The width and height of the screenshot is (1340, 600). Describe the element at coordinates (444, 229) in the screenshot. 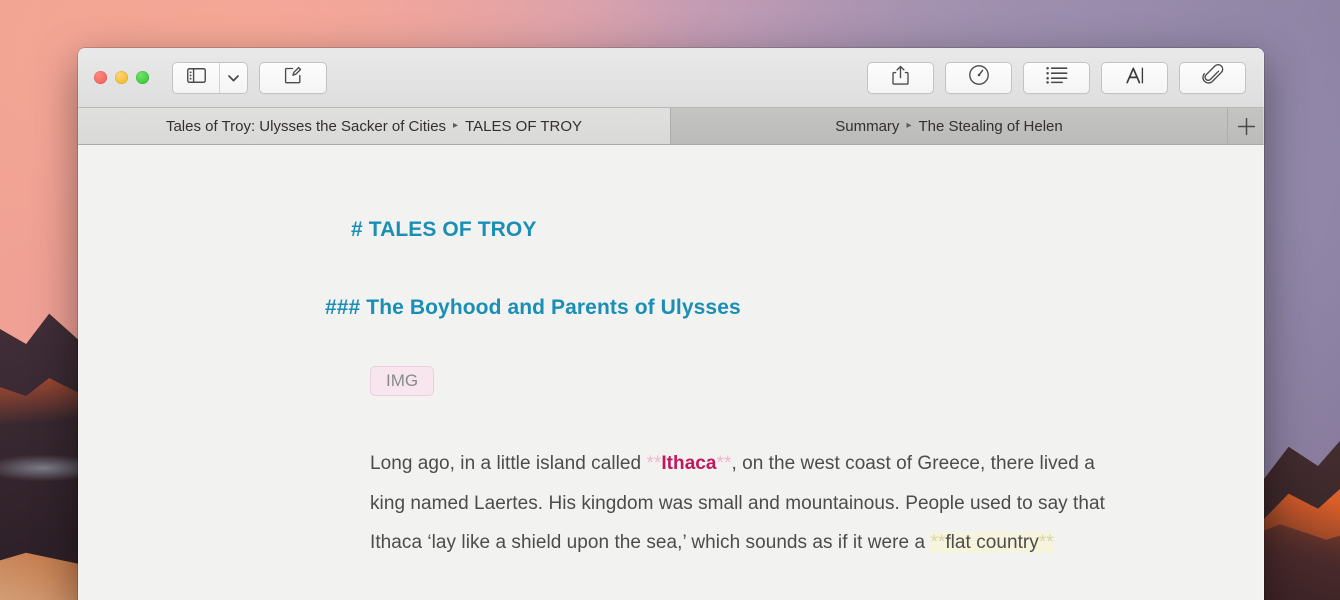

I see `heading-level-1: # TALES OF TROY` at that location.